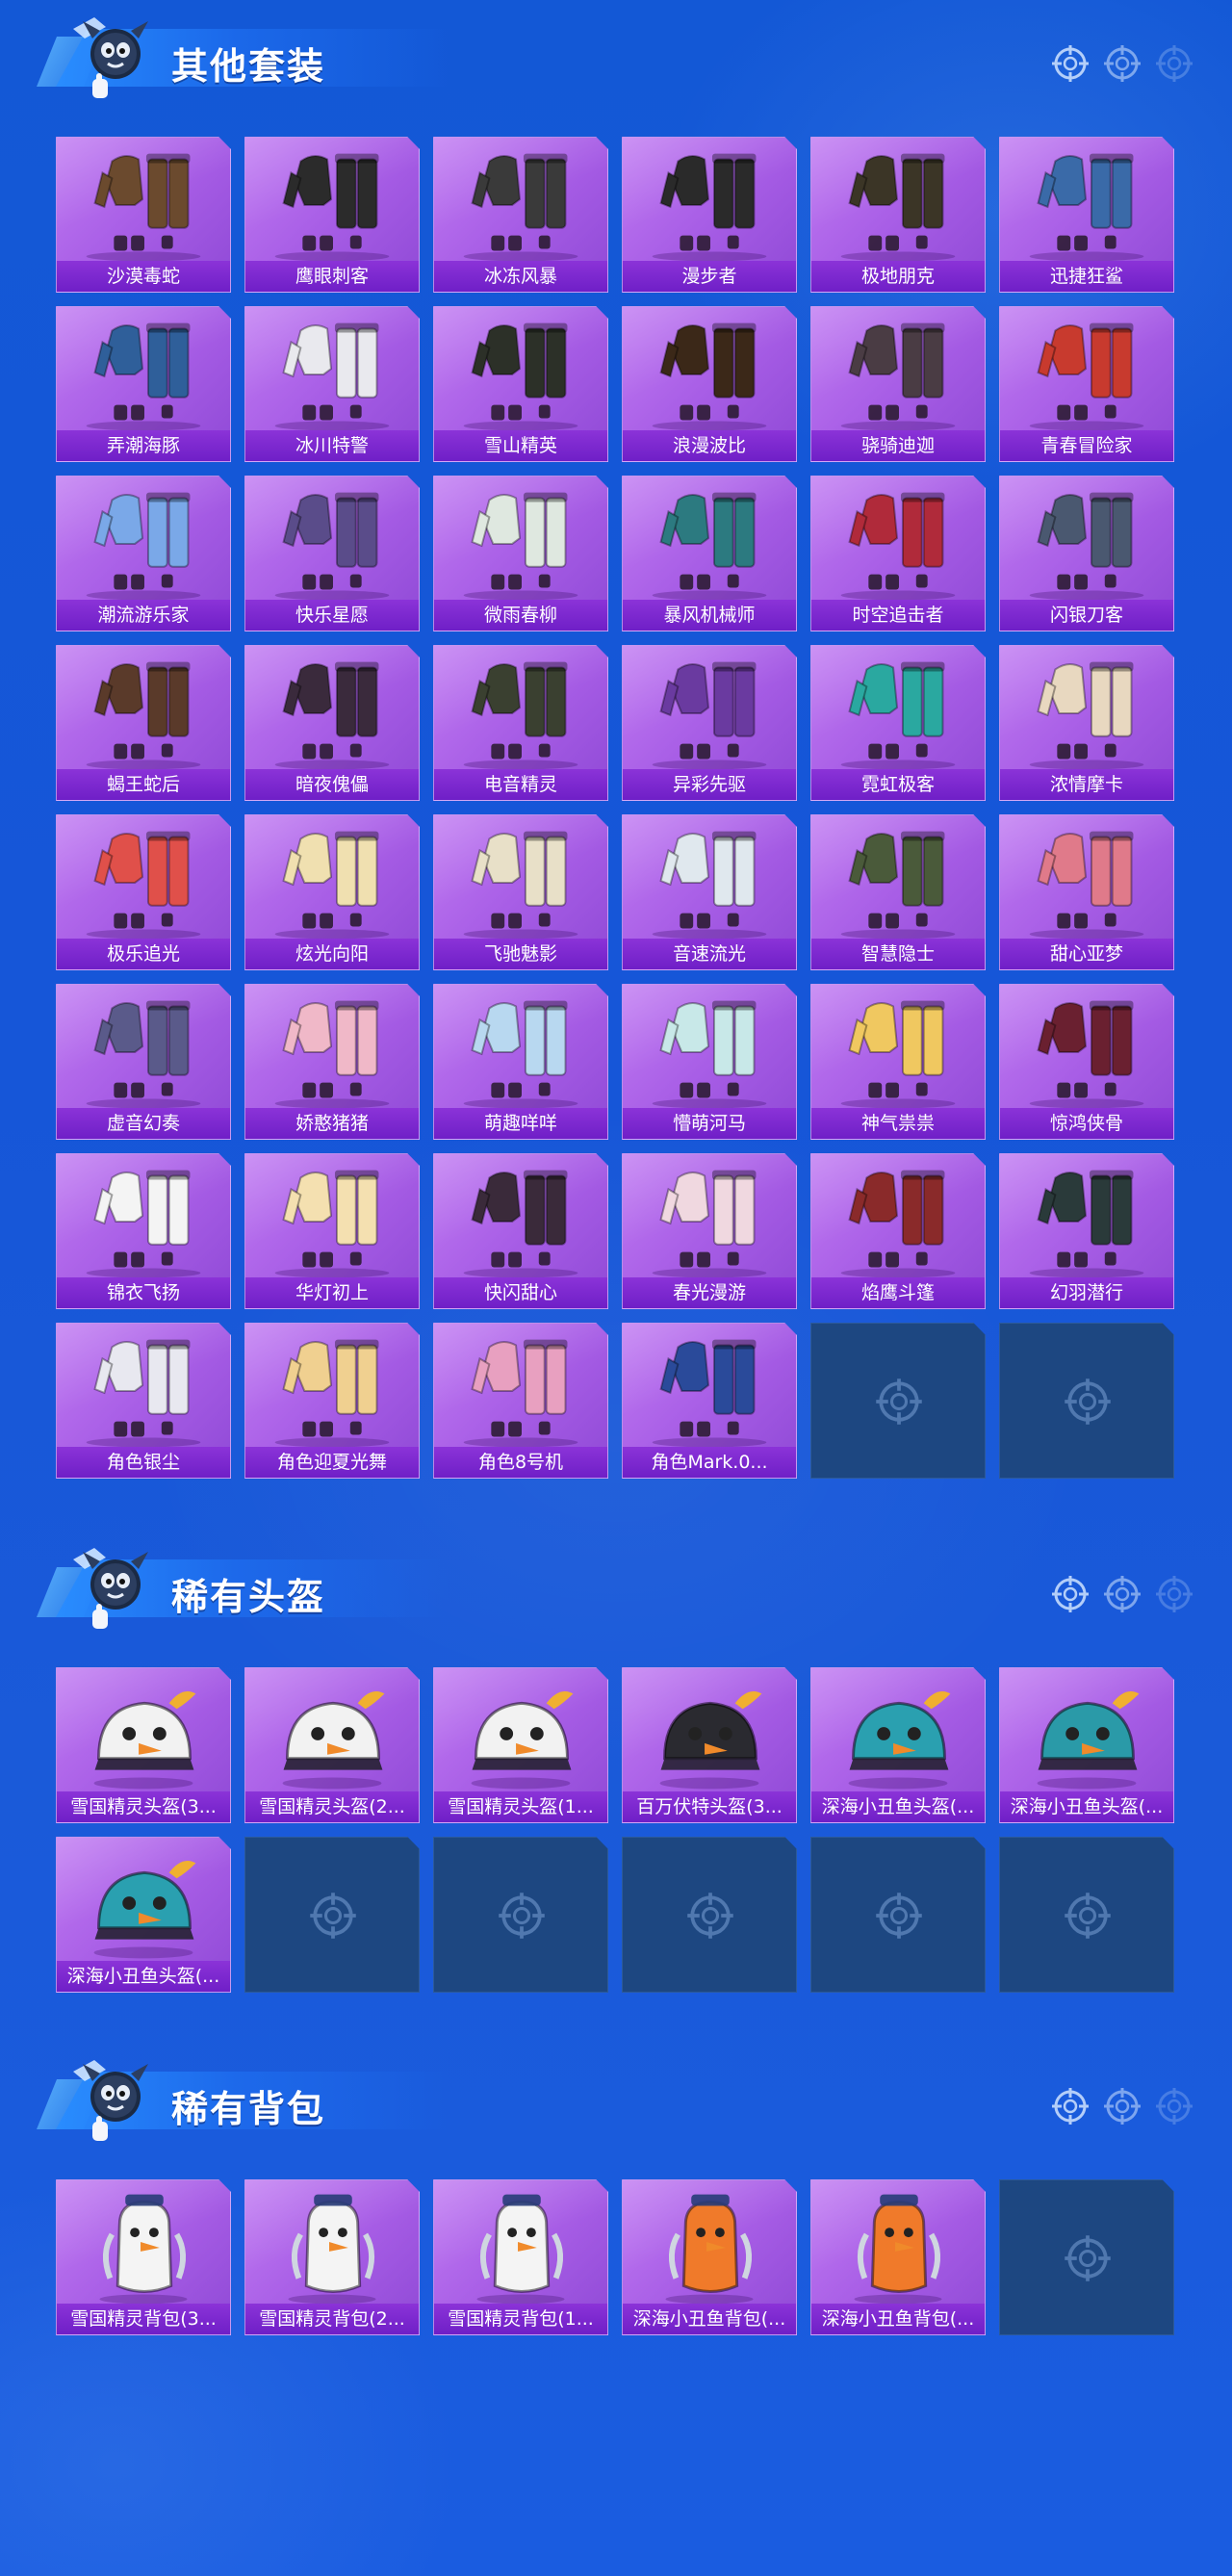 The width and height of the screenshot is (1232, 2576). What do you see at coordinates (898, 1231) in the screenshot?
I see `outfit-card: 焰鹰斗篷` at bounding box center [898, 1231].